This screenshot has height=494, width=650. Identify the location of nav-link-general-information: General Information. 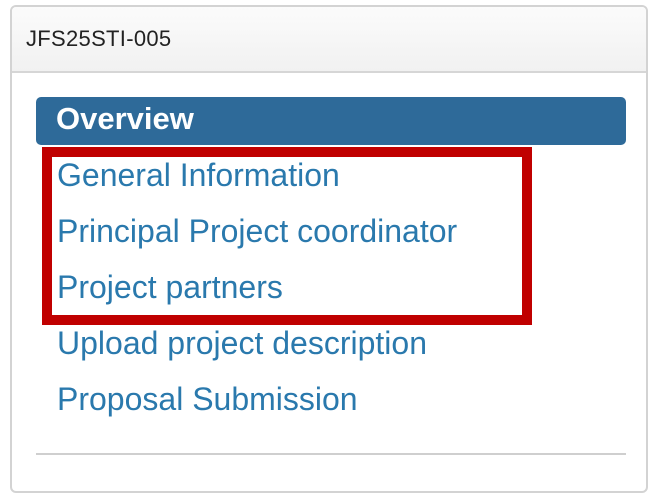
(198, 175).